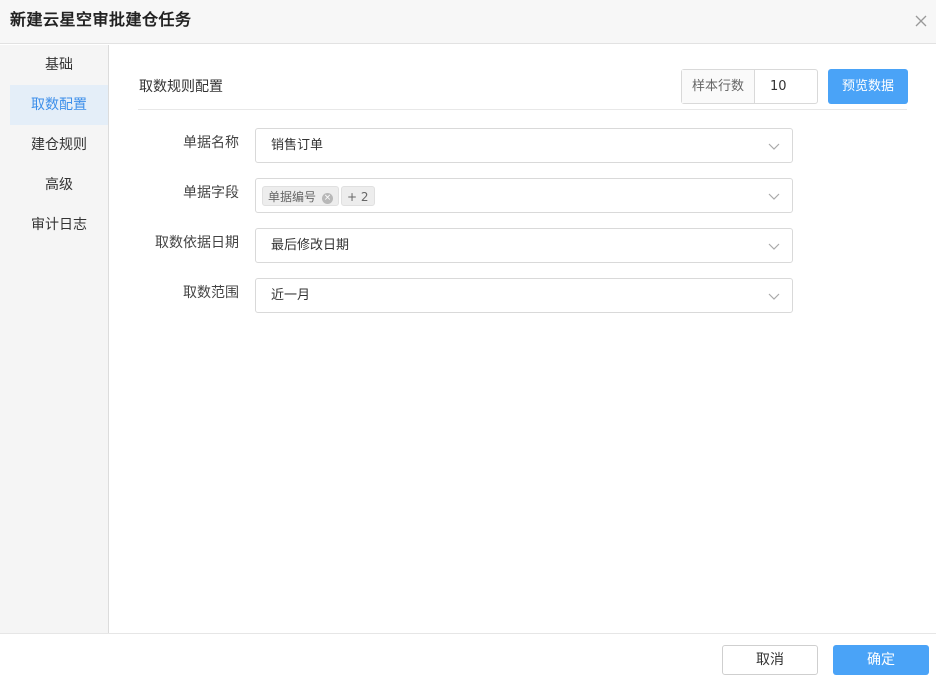 This screenshot has height=687, width=936. What do you see at coordinates (524, 195) in the screenshot?
I see `doc-fields-multiselect: 单据编号 × + 2` at bounding box center [524, 195].